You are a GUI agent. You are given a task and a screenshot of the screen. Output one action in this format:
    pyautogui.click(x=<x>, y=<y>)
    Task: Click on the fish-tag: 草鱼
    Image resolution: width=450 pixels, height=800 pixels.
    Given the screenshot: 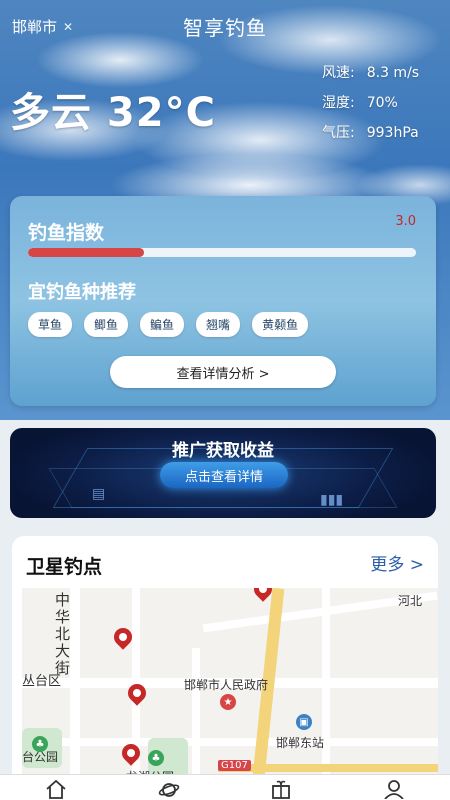 What is the action you would take?
    pyautogui.click(x=50, y=324)
    